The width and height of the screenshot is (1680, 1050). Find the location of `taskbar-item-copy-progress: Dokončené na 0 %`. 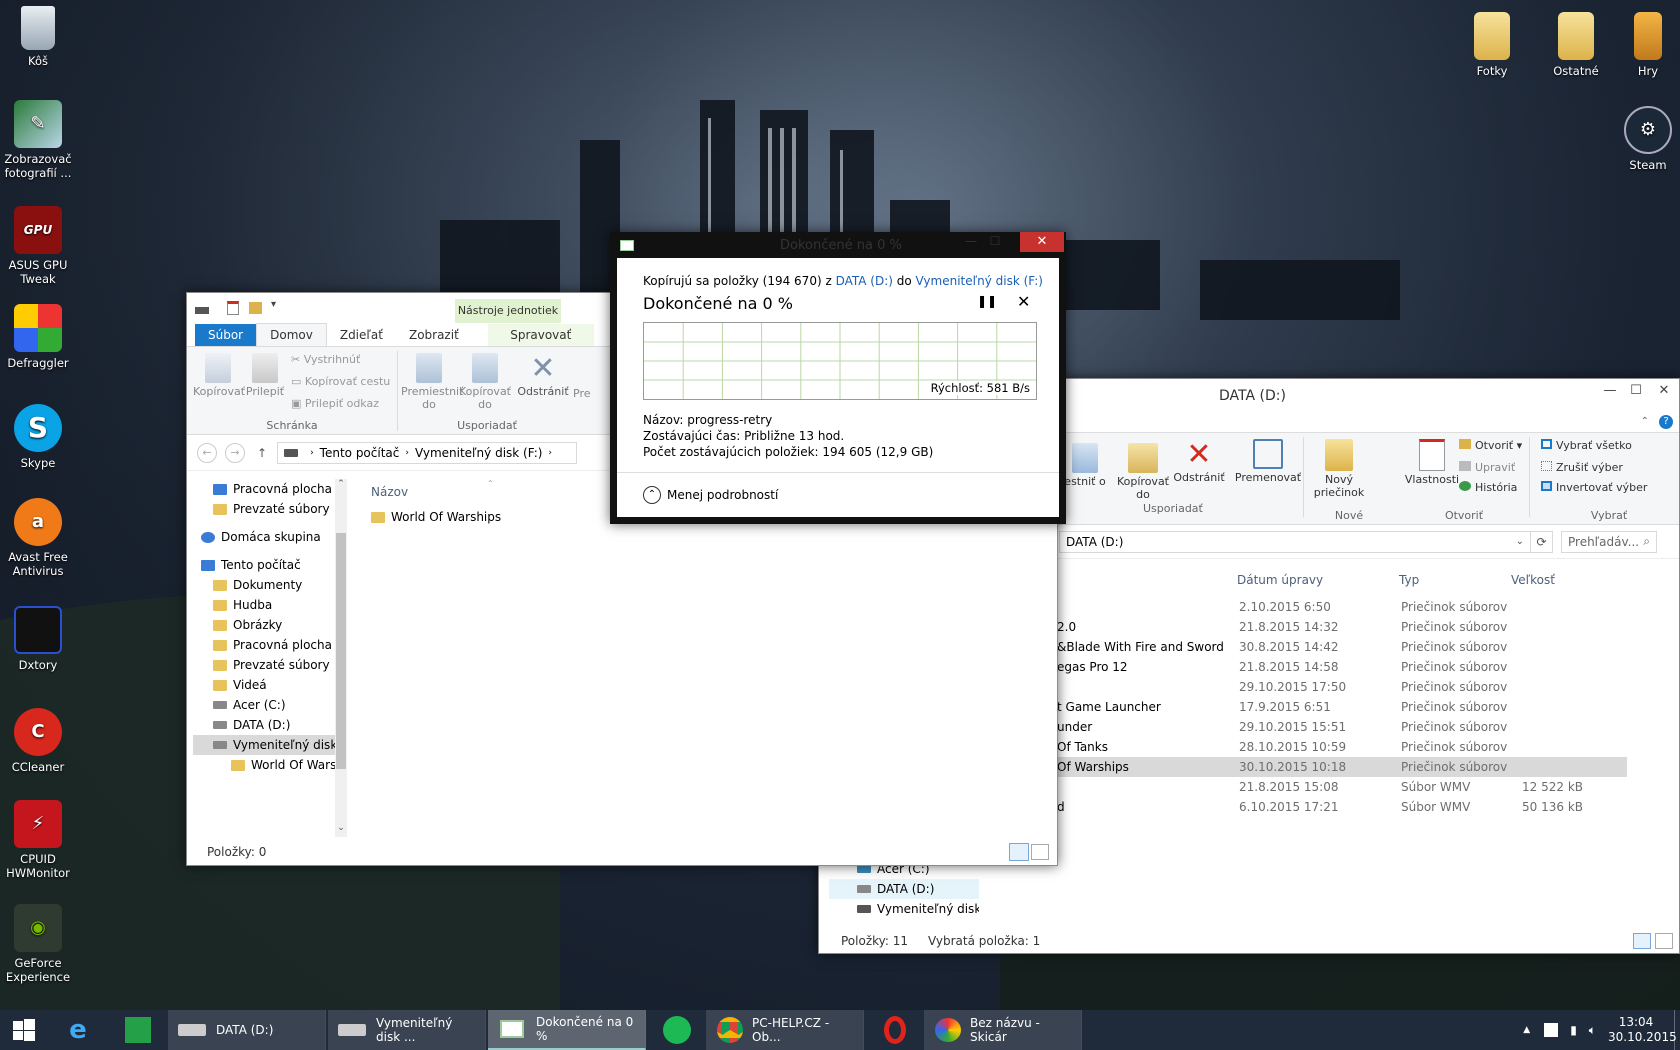

taskbar-item-copy-progress: Dokončené na 0 % is located at coordinates (567, 1030).